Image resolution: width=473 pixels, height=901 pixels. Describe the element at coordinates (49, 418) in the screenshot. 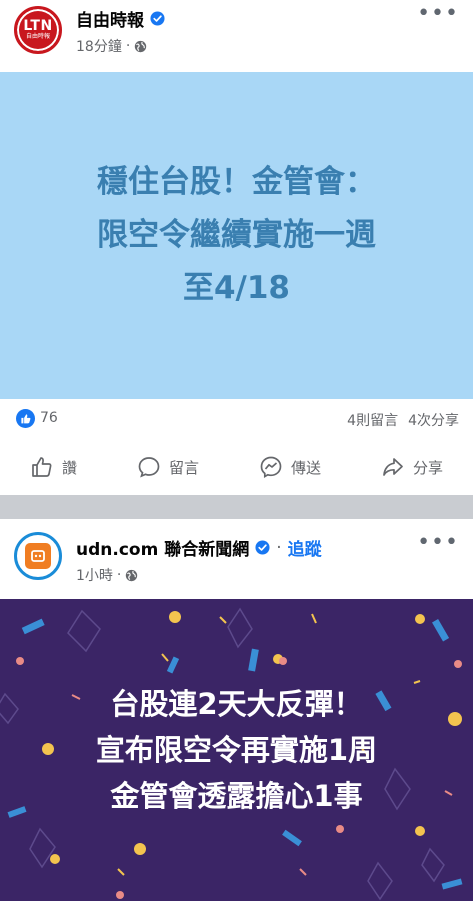

I see `like-count: 76` at that location.